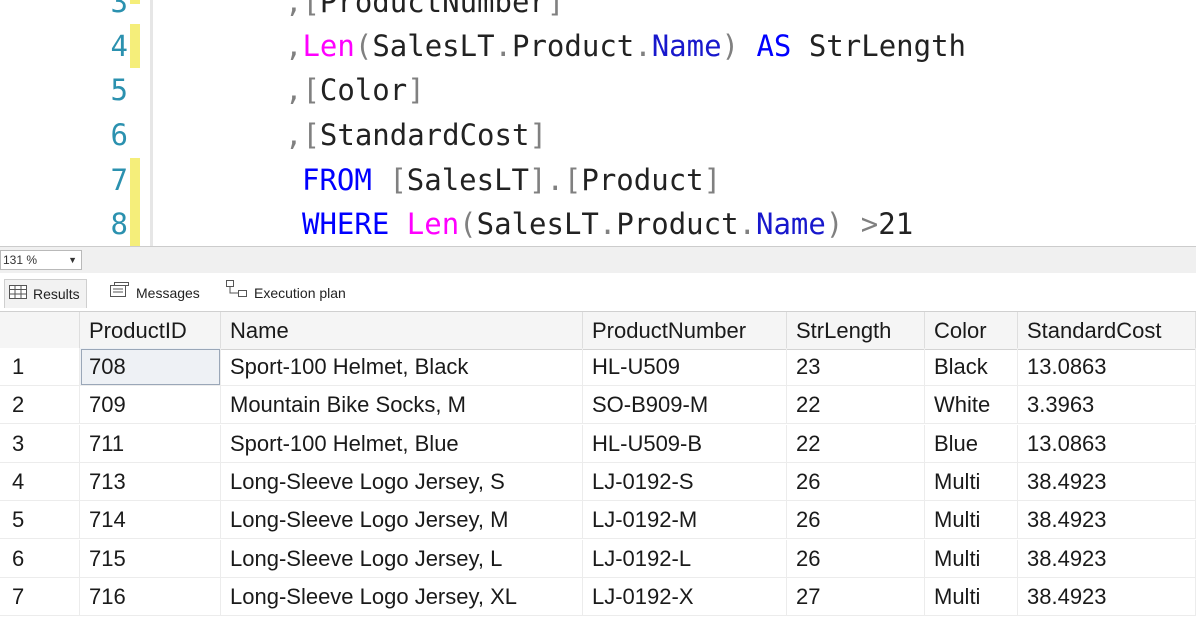 This screenshot has width=1196, height=628. Describe the element at coordinates (402, 367) in the screenshot. I see `grid-cell: Sport-100 Helmet, Black` at that location.